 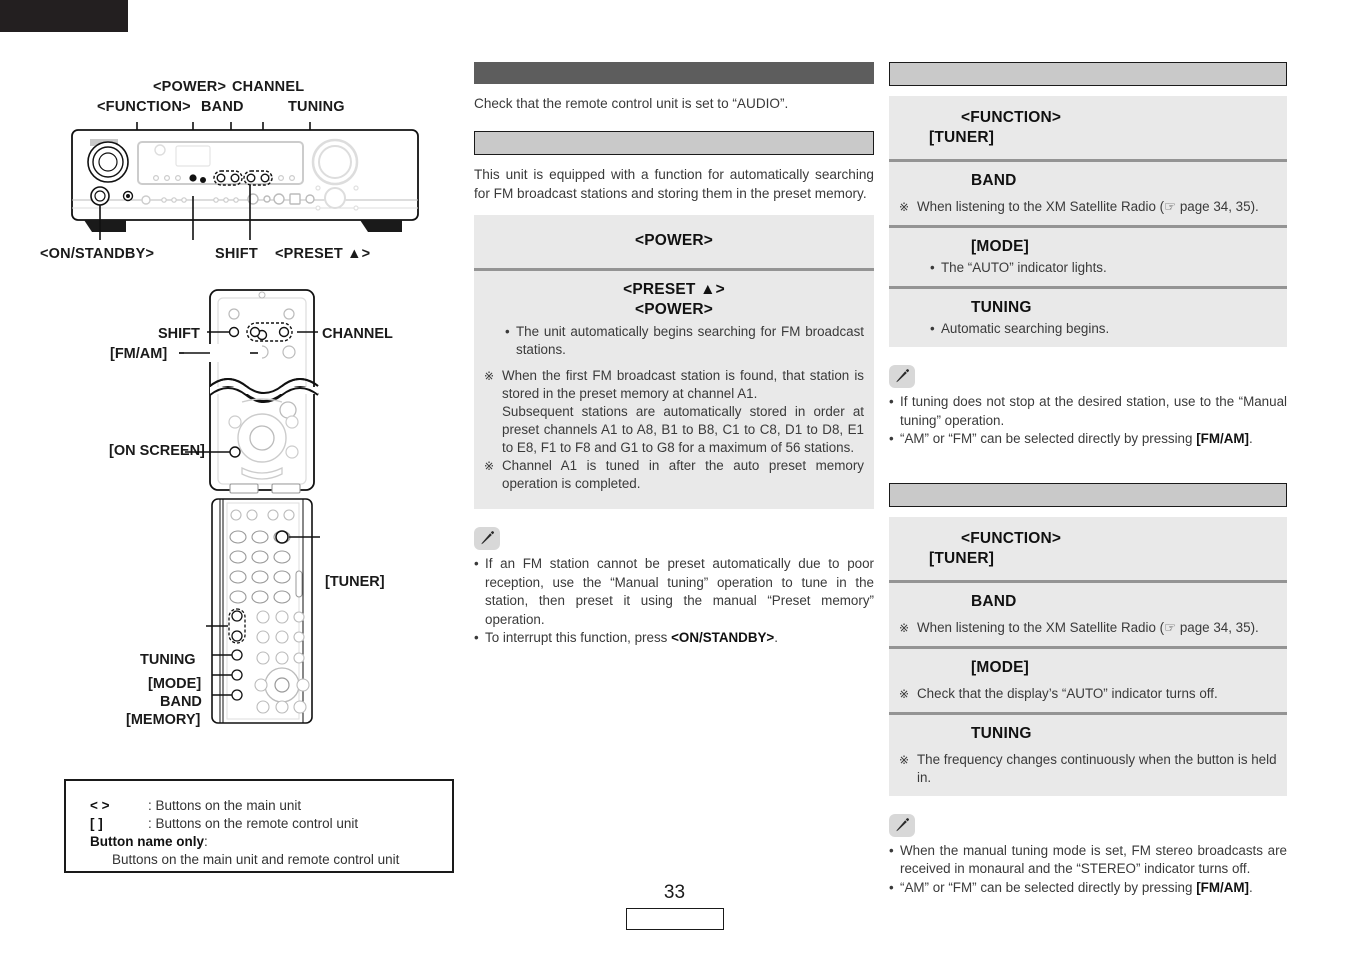 I want to click on s2-step-1-title: <FUNCTION>, so click(x=1011, y=538).